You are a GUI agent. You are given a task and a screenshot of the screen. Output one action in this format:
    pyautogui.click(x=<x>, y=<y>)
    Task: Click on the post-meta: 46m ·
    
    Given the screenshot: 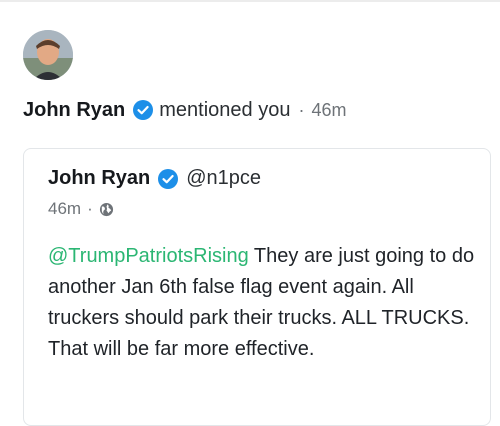 What is the action you would take?
    pyautogui.click(x=81, y=209)
    